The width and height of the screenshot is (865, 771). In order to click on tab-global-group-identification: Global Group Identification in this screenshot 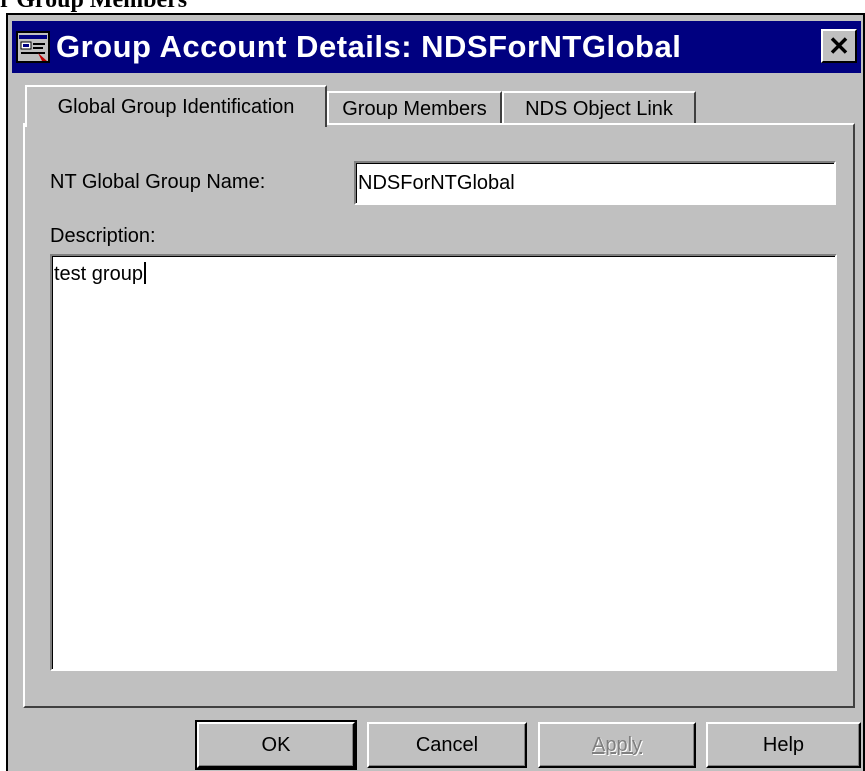, I will do `click(176, 106)`.